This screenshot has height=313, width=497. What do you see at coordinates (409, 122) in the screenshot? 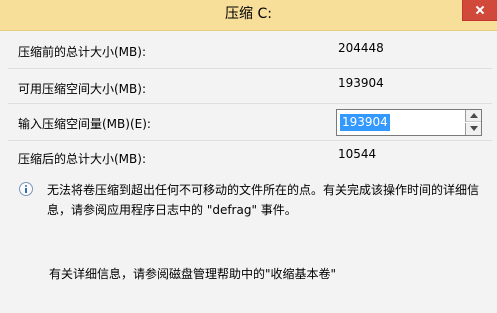
I see `shrink-amount-stepper: 193904` at bounding box center [409, 122].